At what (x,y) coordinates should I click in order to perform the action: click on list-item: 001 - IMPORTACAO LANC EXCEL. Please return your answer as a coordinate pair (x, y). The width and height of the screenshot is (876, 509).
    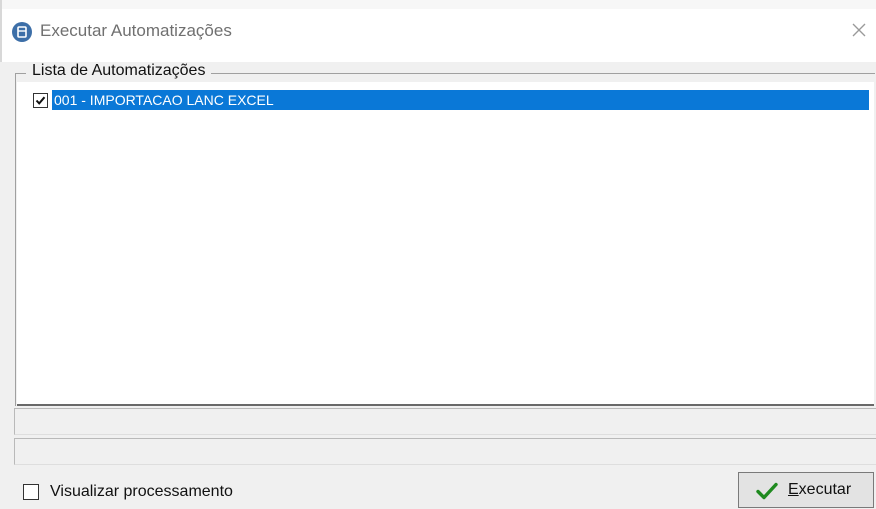
    Looking at the image, I should click on (451, 100).